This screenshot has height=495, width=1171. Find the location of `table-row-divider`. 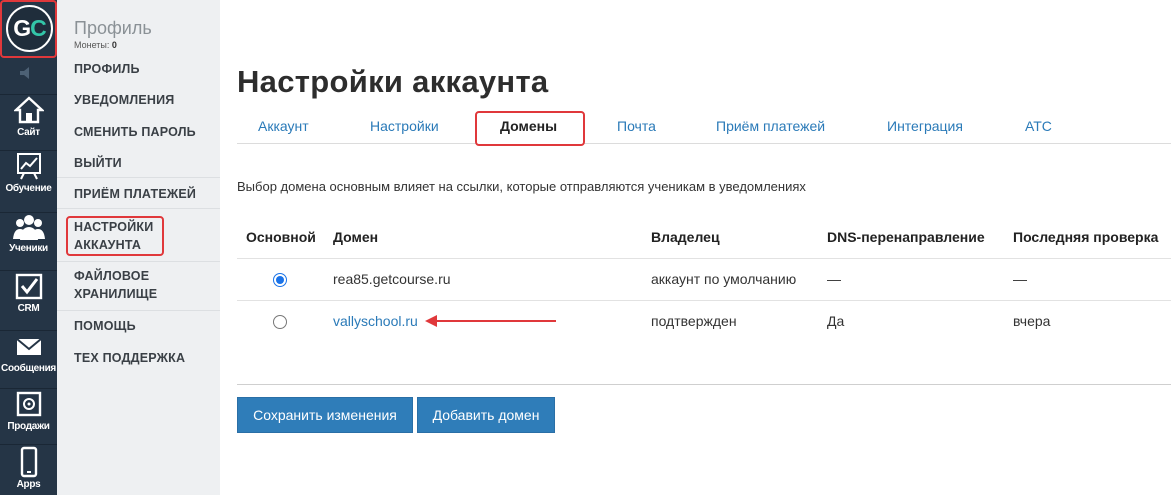

table-row-divider is located at coordinates (704, 300).